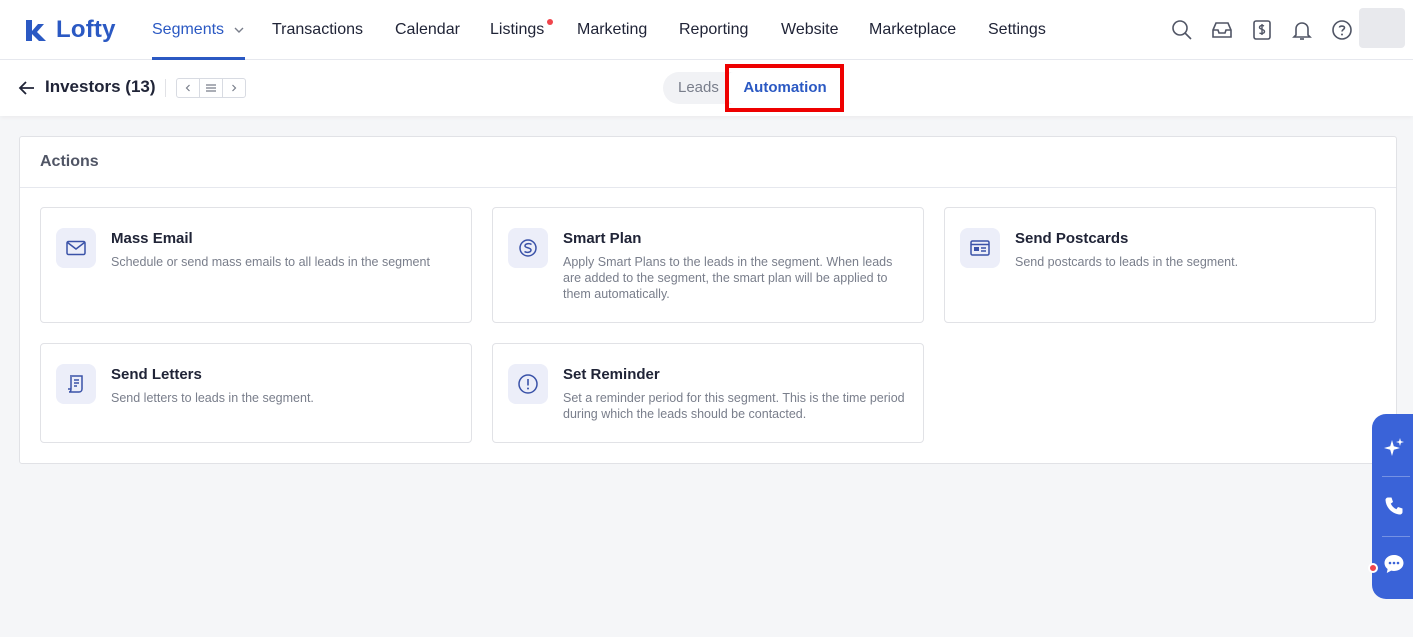 The height and width of the screenshot is (637, 1413). I want to click on card-title: Set Reminder, so click(611, 374).